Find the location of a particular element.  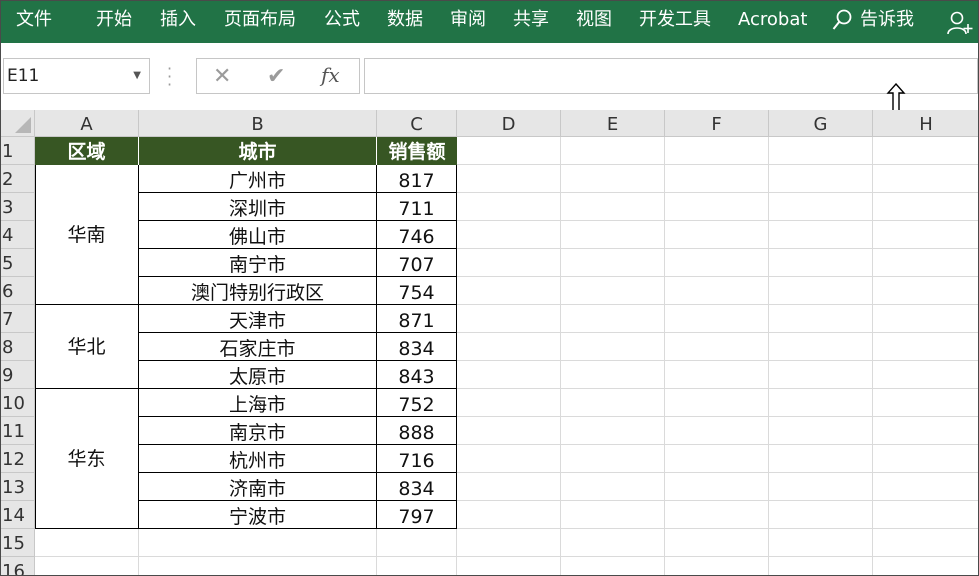

enter-check-icon: ✔ is located at coordinates (276, 76).